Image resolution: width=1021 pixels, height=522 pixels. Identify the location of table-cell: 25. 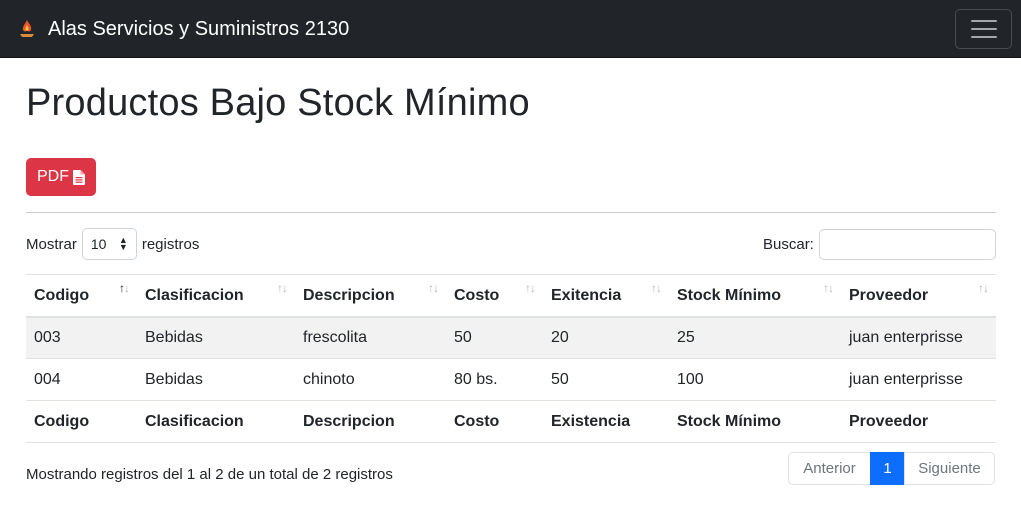
(755, 337).